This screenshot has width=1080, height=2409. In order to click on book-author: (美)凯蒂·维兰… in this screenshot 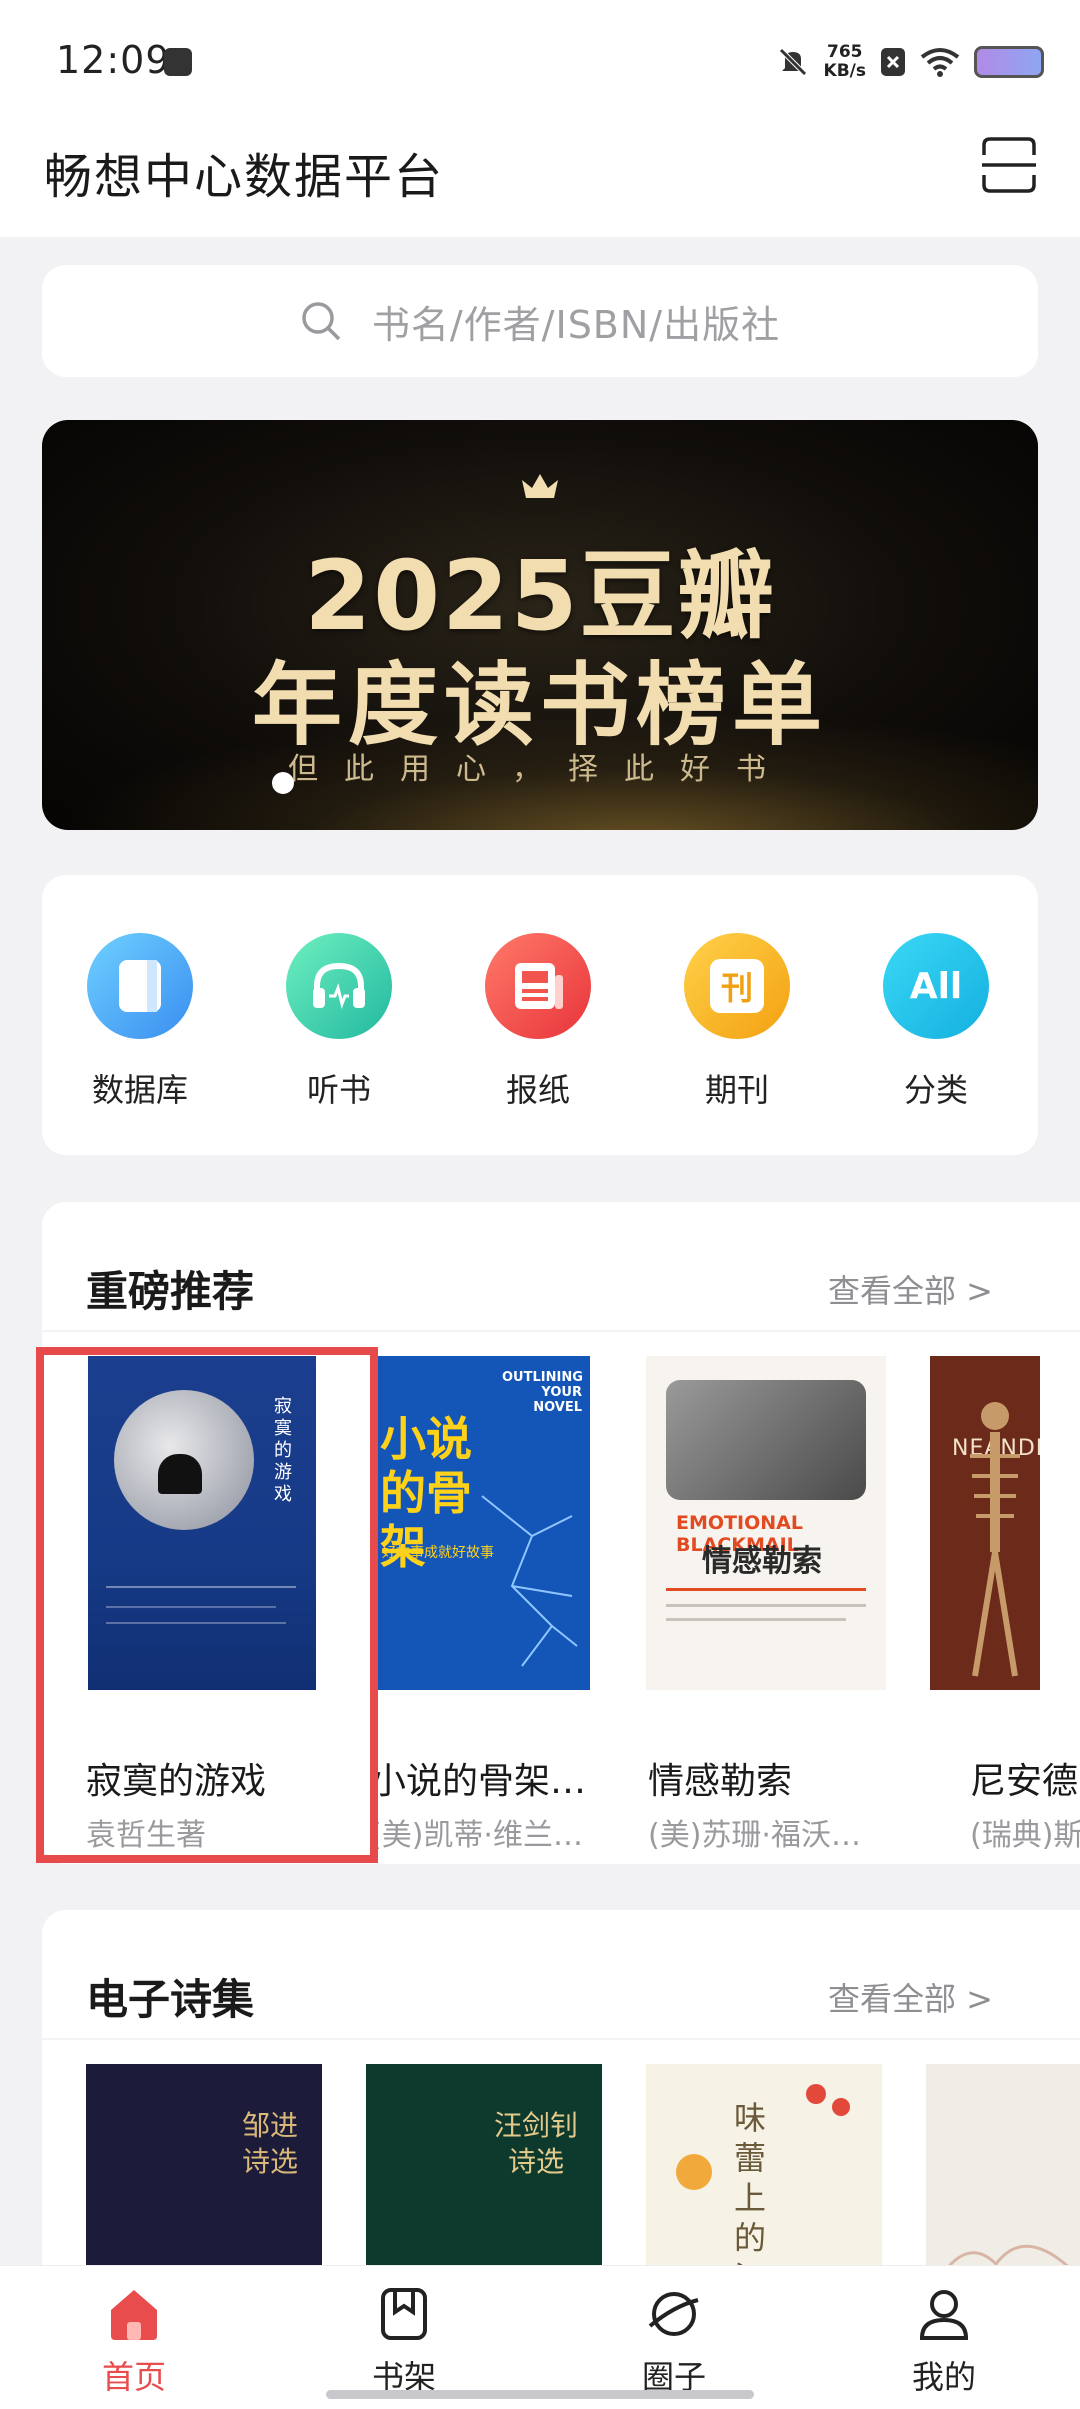, I will do `click(476, 1835)`.